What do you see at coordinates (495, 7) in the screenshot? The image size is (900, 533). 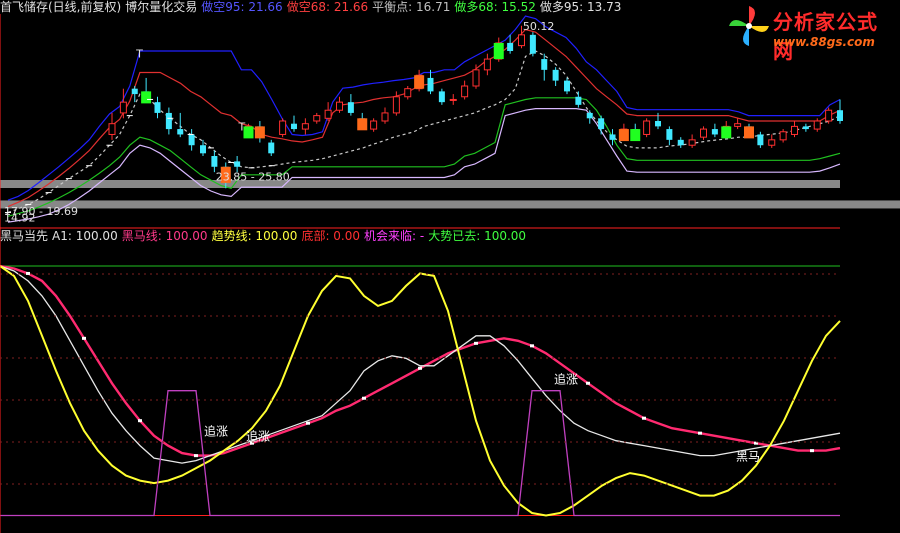 I see `price-header-item-5: 做多68: 15.52` at bounding box center [495, 7].